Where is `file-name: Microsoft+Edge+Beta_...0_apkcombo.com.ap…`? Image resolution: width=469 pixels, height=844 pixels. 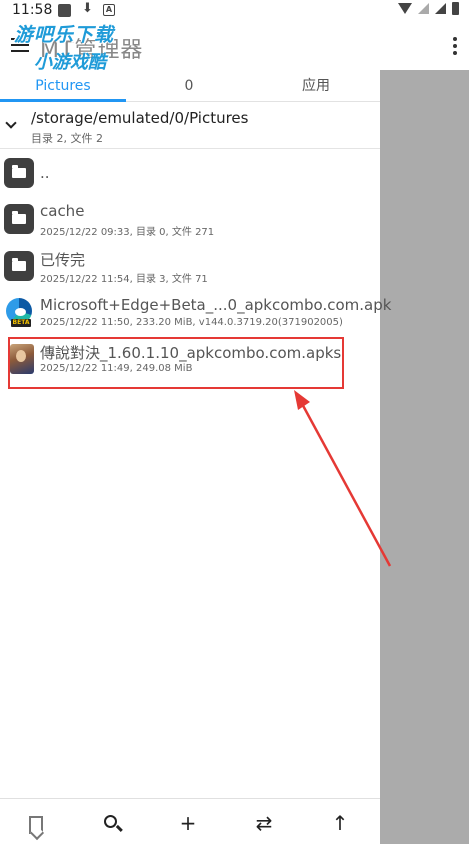 file-name: Microsoft+Edge+Beta_...0_apkcombo.com.ap… is located at coordinates (216, 305).